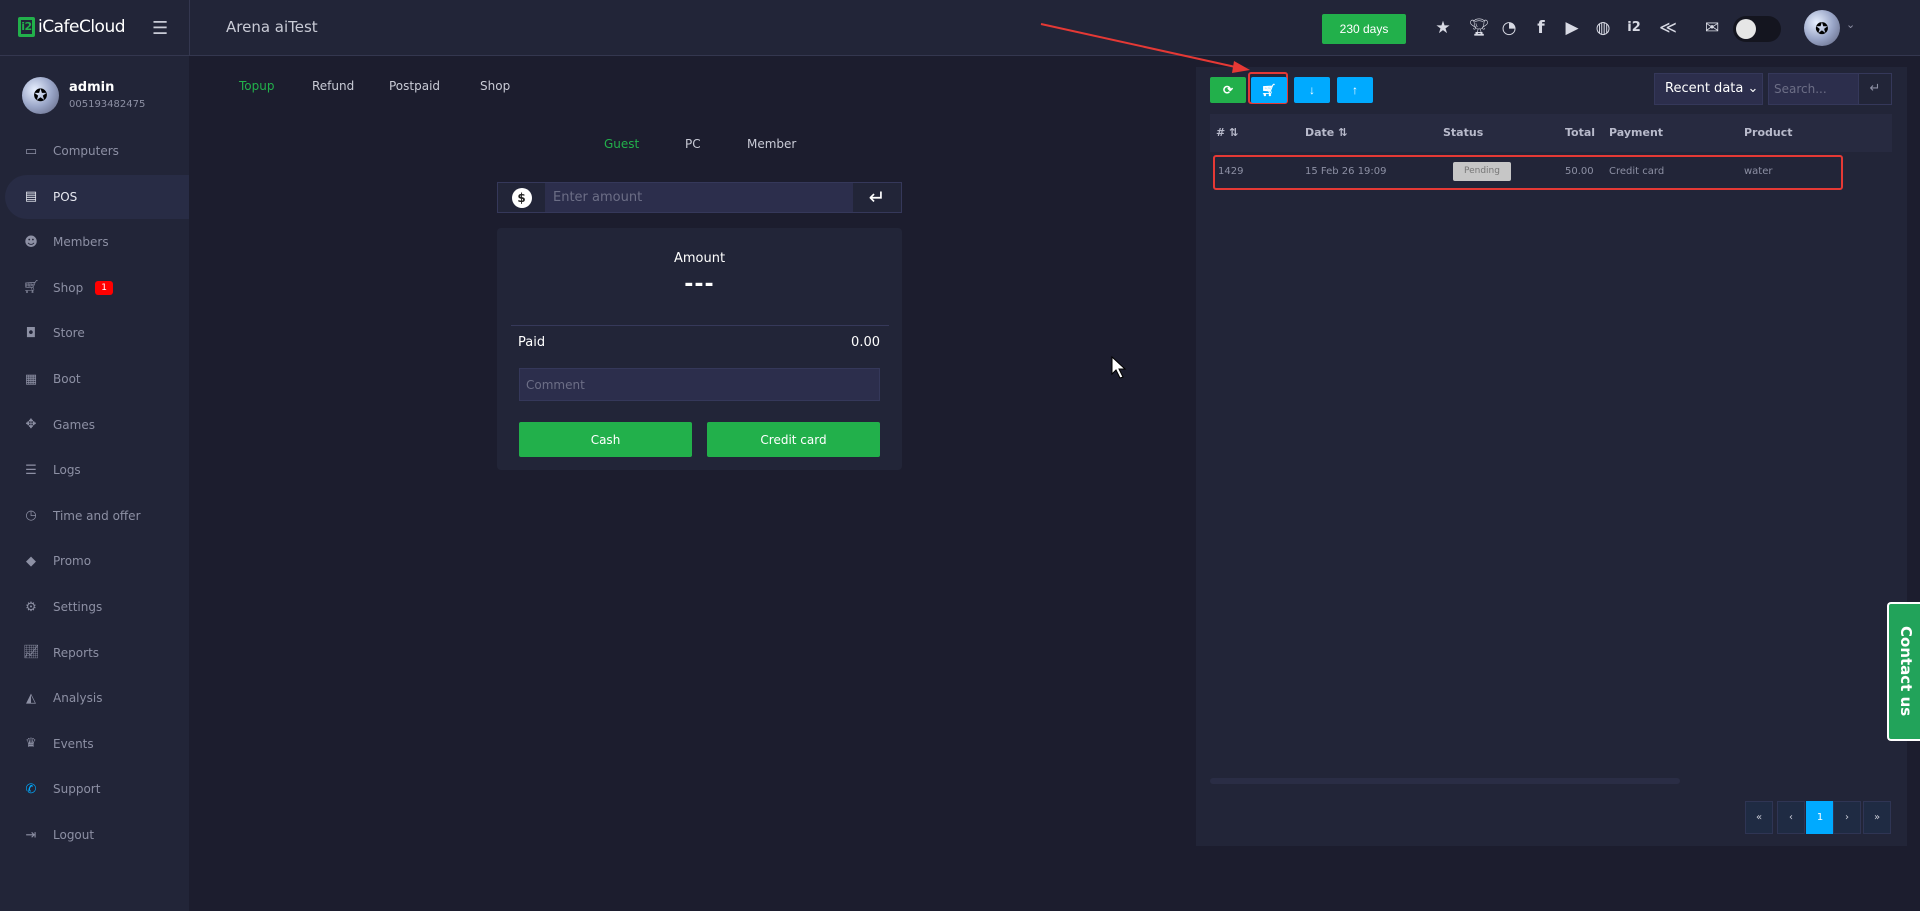  Describe the element at coordinates (1903, 671) in the screenshot. I see `contact-us-button: Contact us` at that location.